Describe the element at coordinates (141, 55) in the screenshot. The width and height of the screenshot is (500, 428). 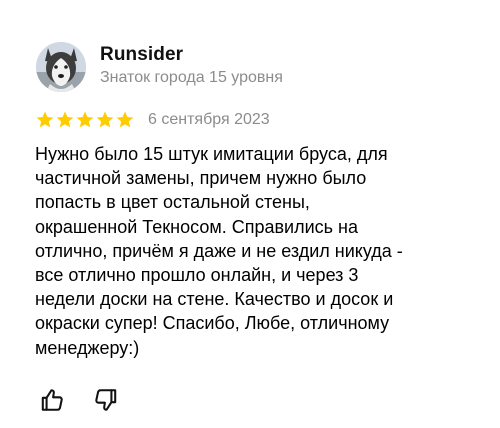
I see `author-name: Runsider` at that location.